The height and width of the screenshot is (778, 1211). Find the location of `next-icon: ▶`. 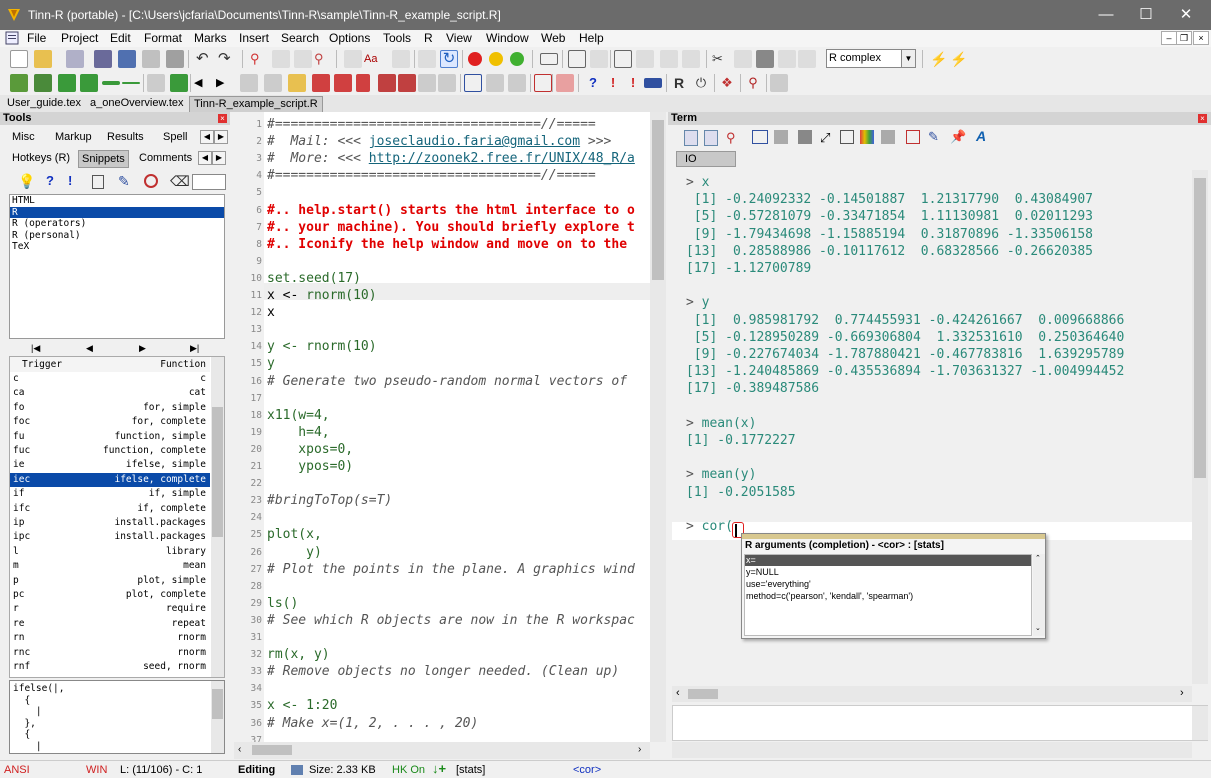

next-icon: ▶ is located at coordinates (225, 83).